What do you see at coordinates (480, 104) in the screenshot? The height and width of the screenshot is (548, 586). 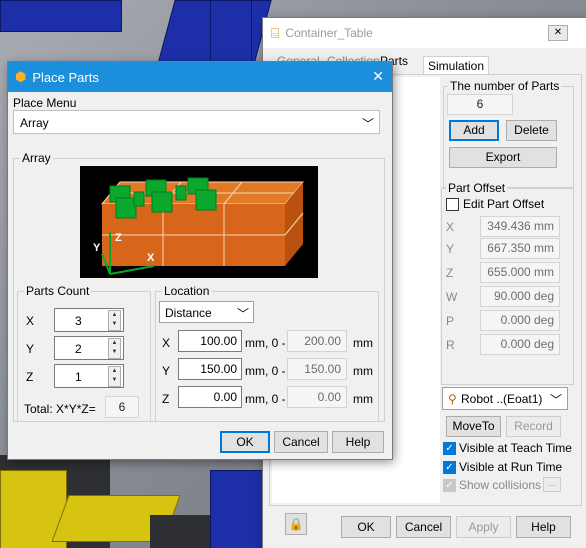 I see `number-of-parts-value: 6` at bounding box center [480, 104].